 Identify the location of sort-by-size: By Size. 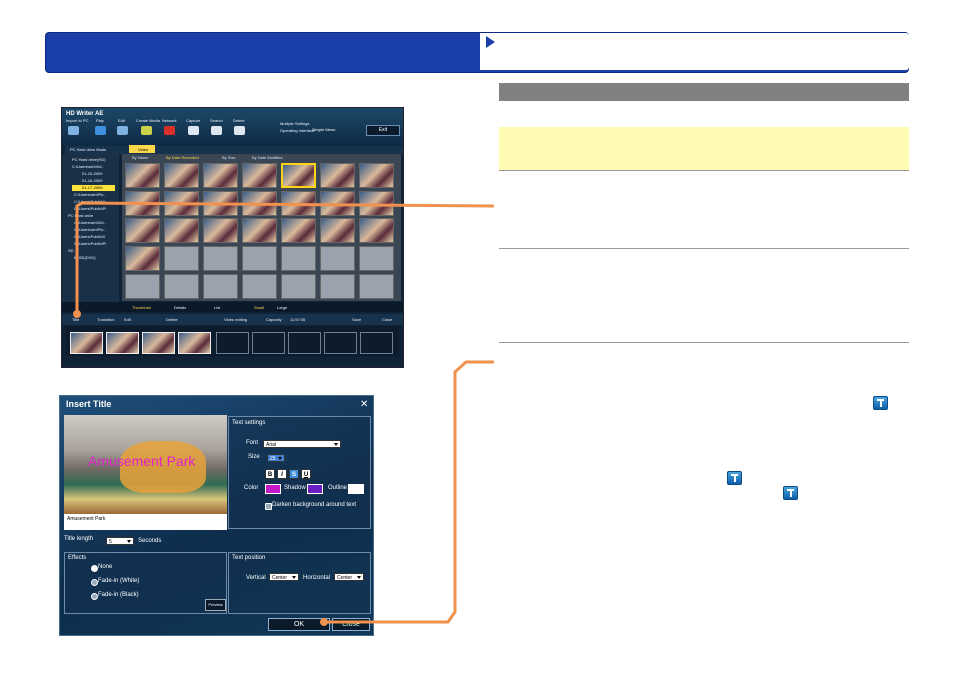
(229, 157).